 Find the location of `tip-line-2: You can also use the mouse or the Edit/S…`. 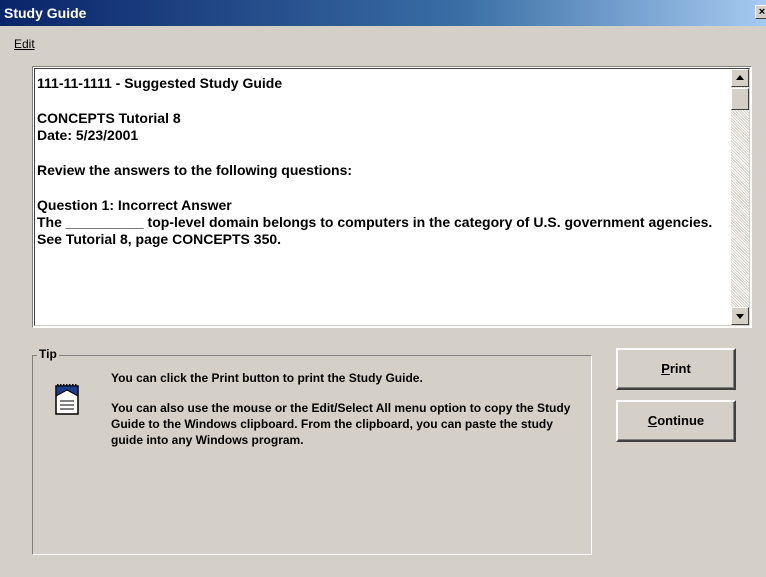

tip-line-2: You can also use the mouse or the Edit/S… is located at coordinates (341, 424).